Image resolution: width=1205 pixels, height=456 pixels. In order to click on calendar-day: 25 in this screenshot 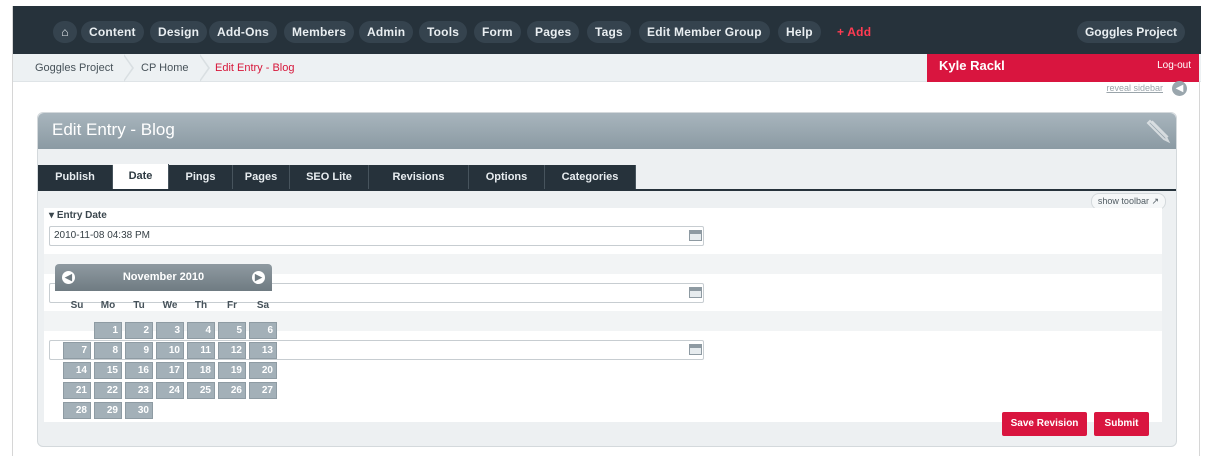, I will do `click(201, 390)`.